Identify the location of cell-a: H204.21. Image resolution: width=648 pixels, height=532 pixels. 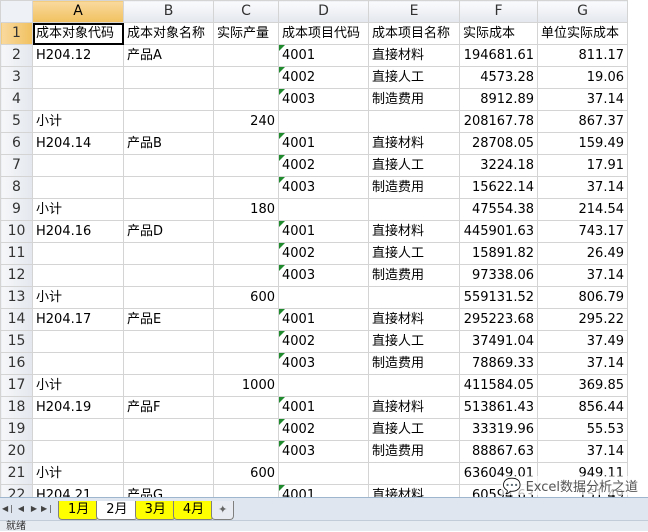
(78, 490).